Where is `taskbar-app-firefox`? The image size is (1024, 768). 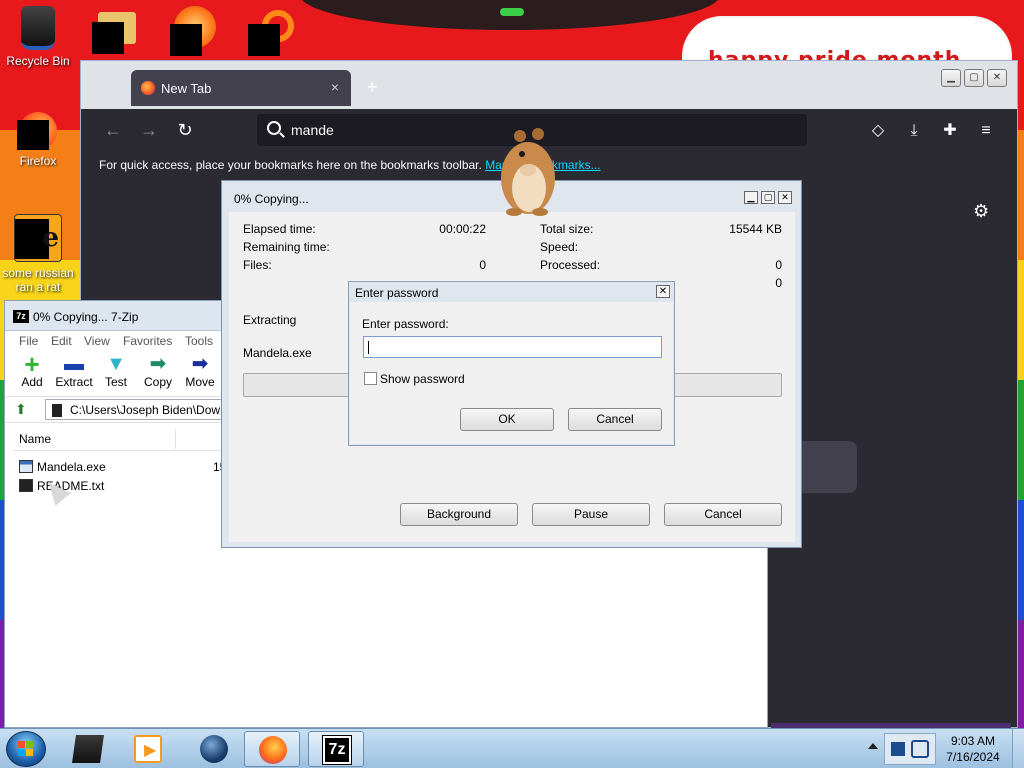
taskbar-app-firefox is located at coordinates (272, 749).